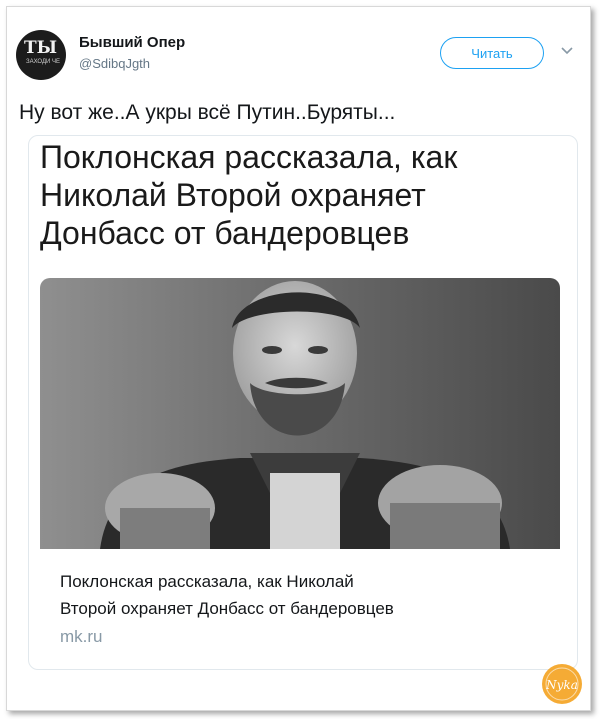 This screenshot has width=601, height=719. Describe the element at coordinates (207, 581) in the screenshot. I see `card-title-line: Поклонская рассказала, как Николай` at that location.